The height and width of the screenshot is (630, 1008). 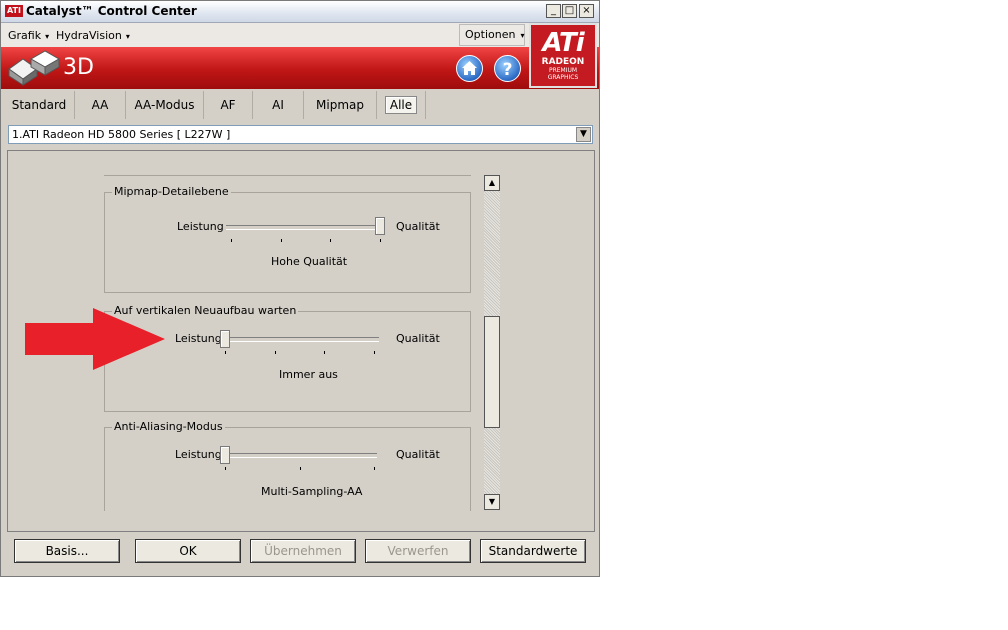 What do you see at coordinates (28, 35) in the screenshot?
I see `menu-grafik: Grafik ▾` at bounding box center [28, 35].